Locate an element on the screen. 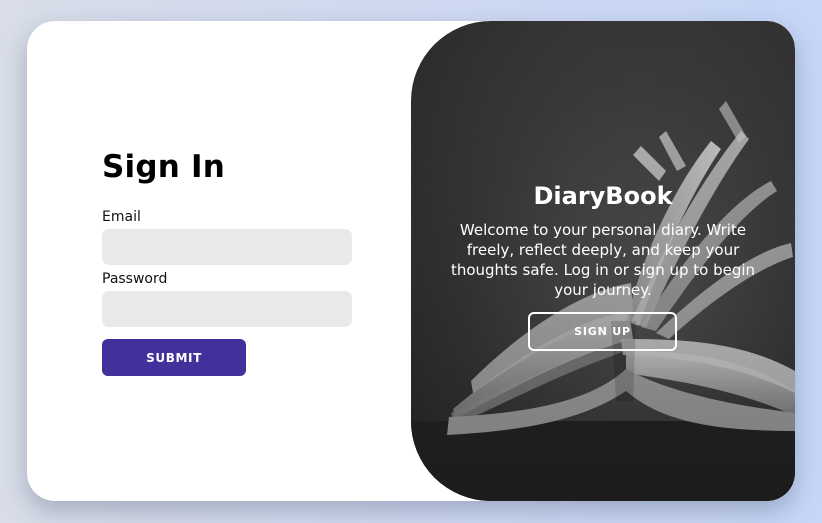 This screenshot has width=822, height=523. email-input is located at coordinates (227, 247).